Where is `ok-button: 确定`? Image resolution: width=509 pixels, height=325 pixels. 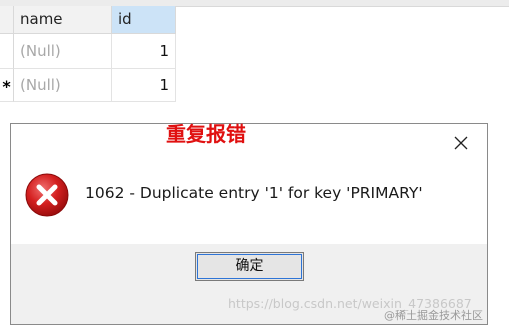
ok-button: 确定 is located at coordinates (249, 266).